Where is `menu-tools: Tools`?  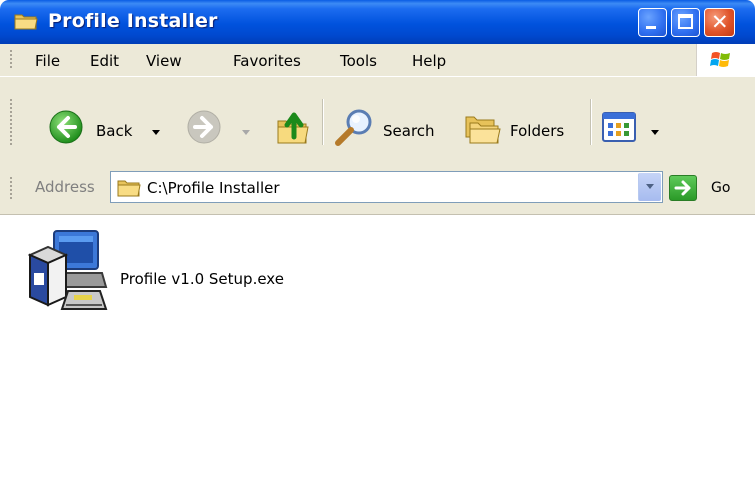
menu-tools: Tools is located at coordinates (358, 61).